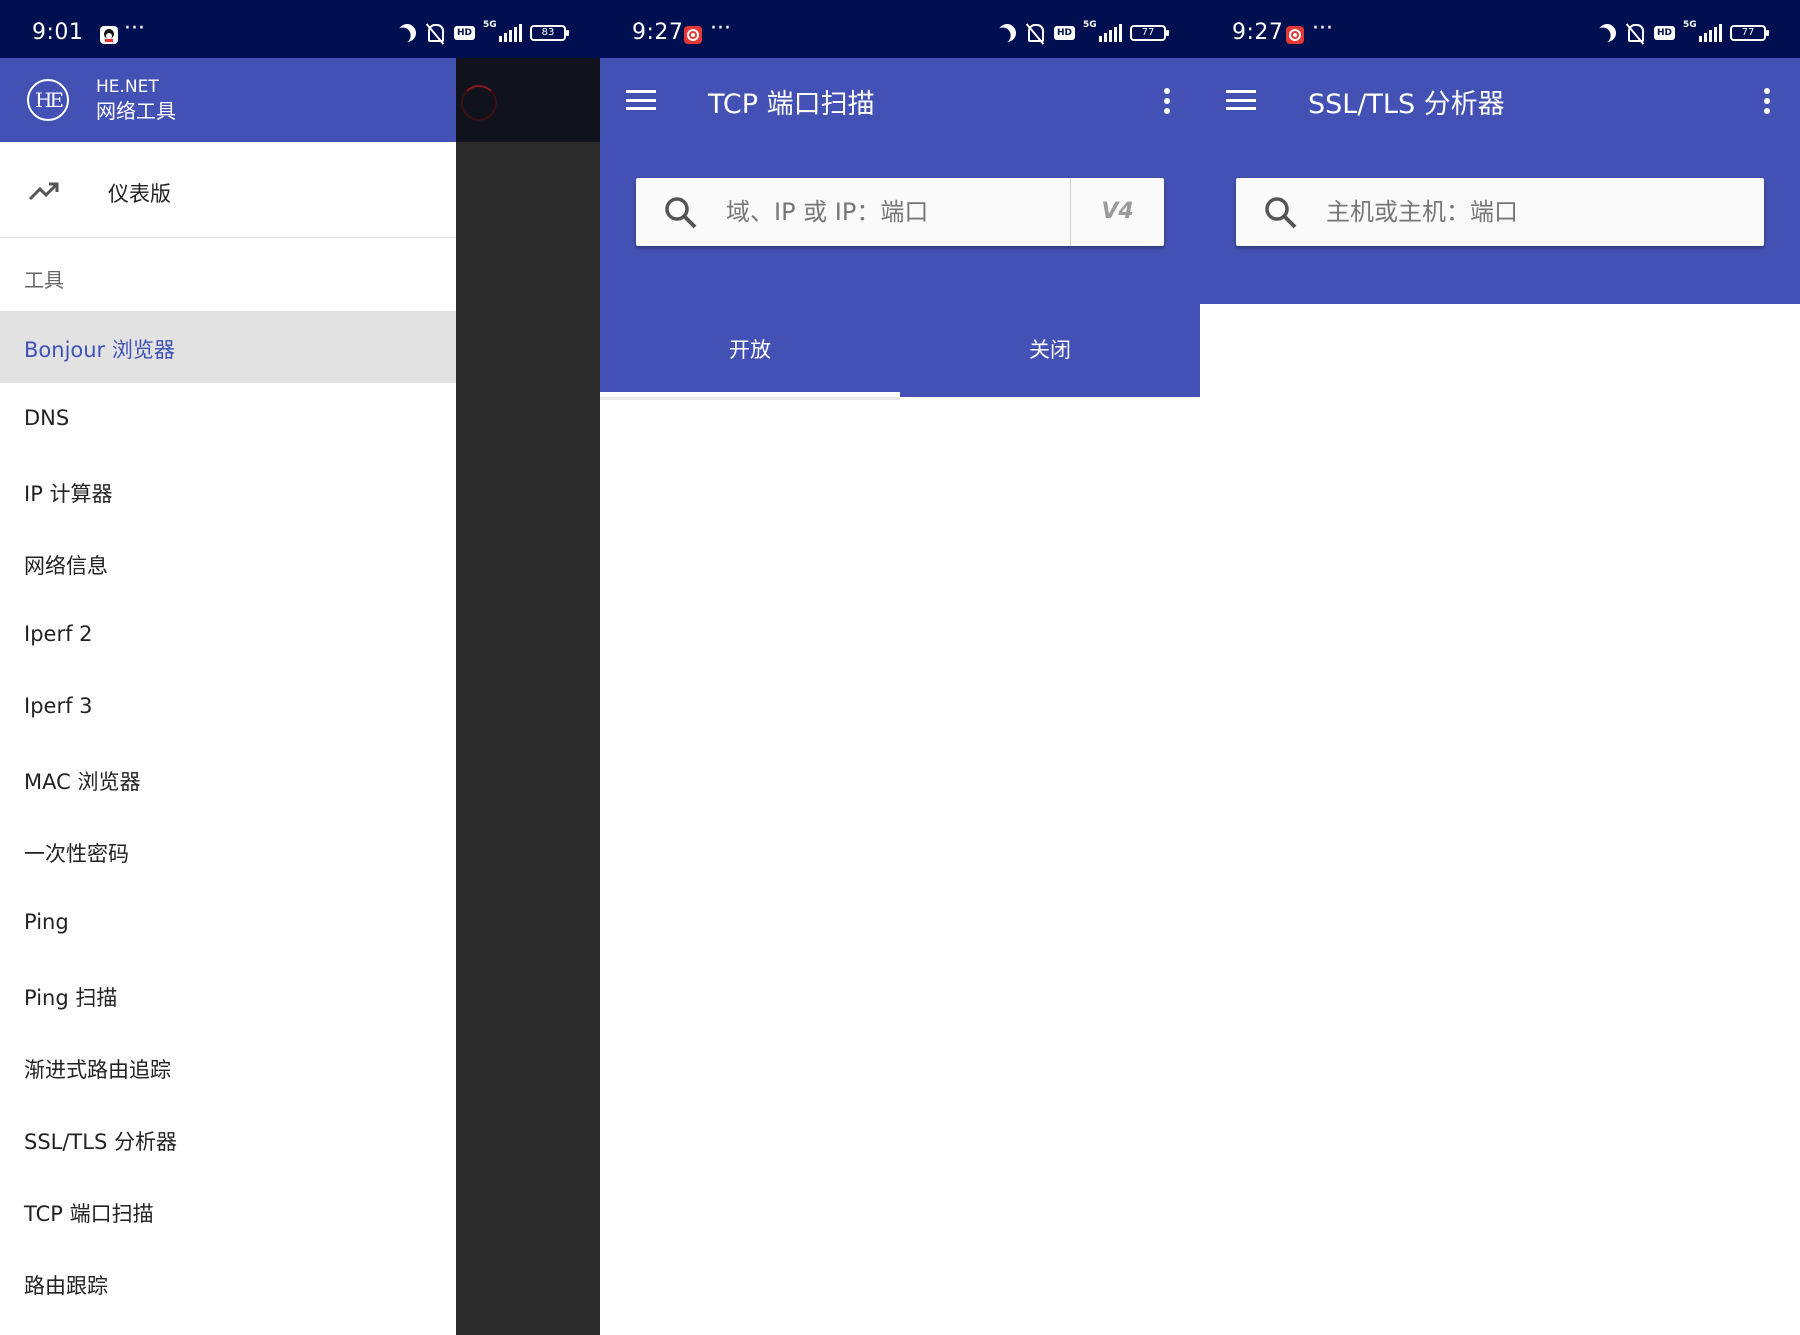 The image size is (1800, 1335). What do you see at coordinates (228, 100) in the screenshot?
I see `drawer-header: HE HE.NET 网络工具` at bounding box center [228, 100].